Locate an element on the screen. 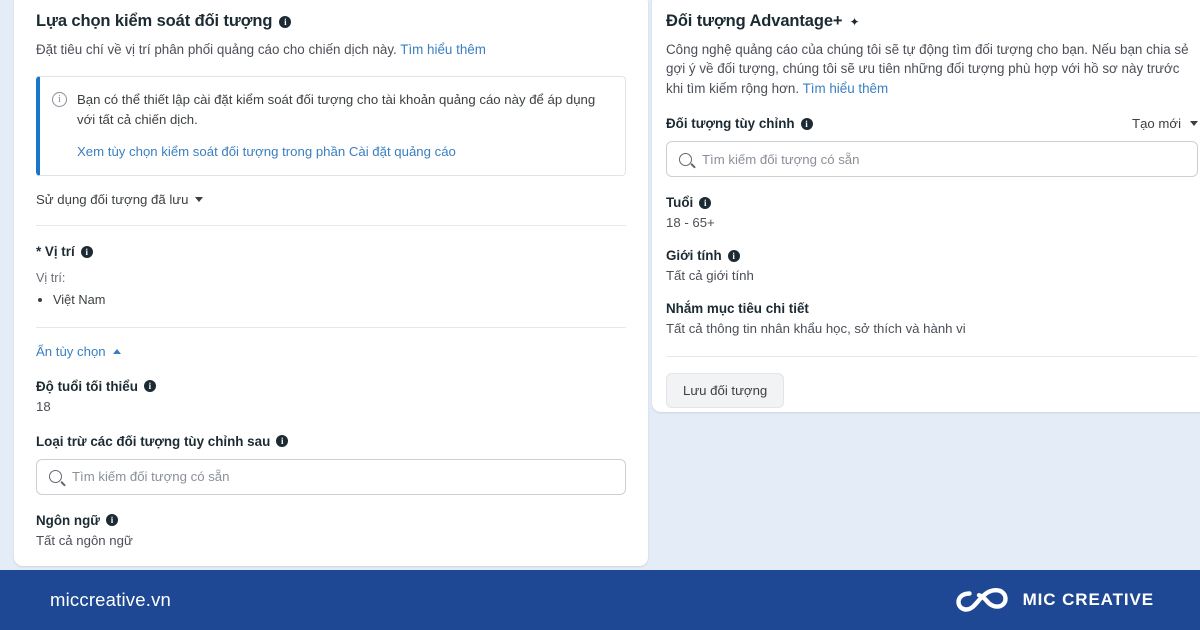 The width and height of the screenshot is (1200, 630). exclude-custom-audiences-section: Loại trừ các đối tượng tùy chỉnh sau i is located at coordinates (331, 464).